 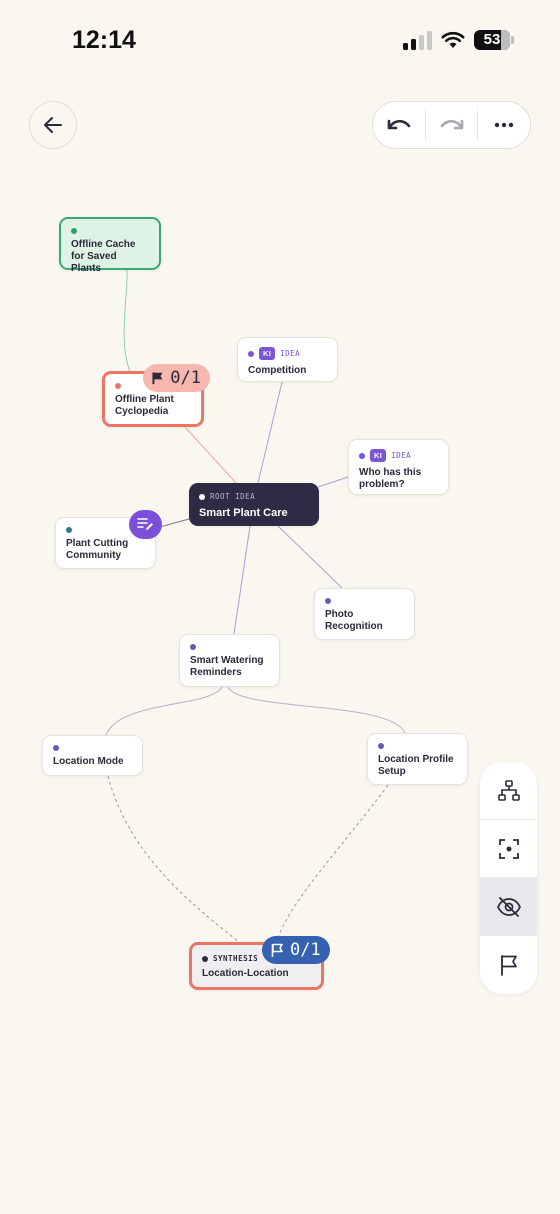 I want to click on flag-filter-button, so click(x=508, y=965).